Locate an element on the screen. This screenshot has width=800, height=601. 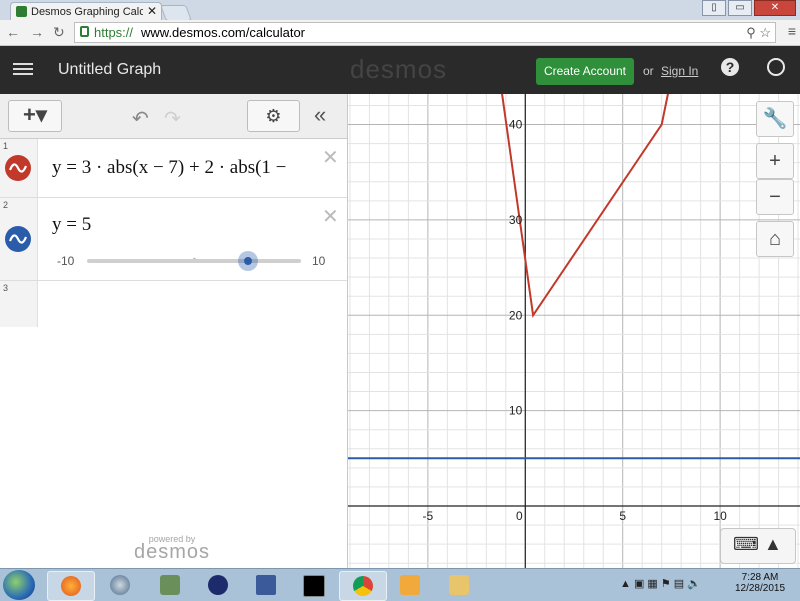
url-field: https:// www.desmos.com/calculator ⚲ ☆ is located at coordinates (425, 32).